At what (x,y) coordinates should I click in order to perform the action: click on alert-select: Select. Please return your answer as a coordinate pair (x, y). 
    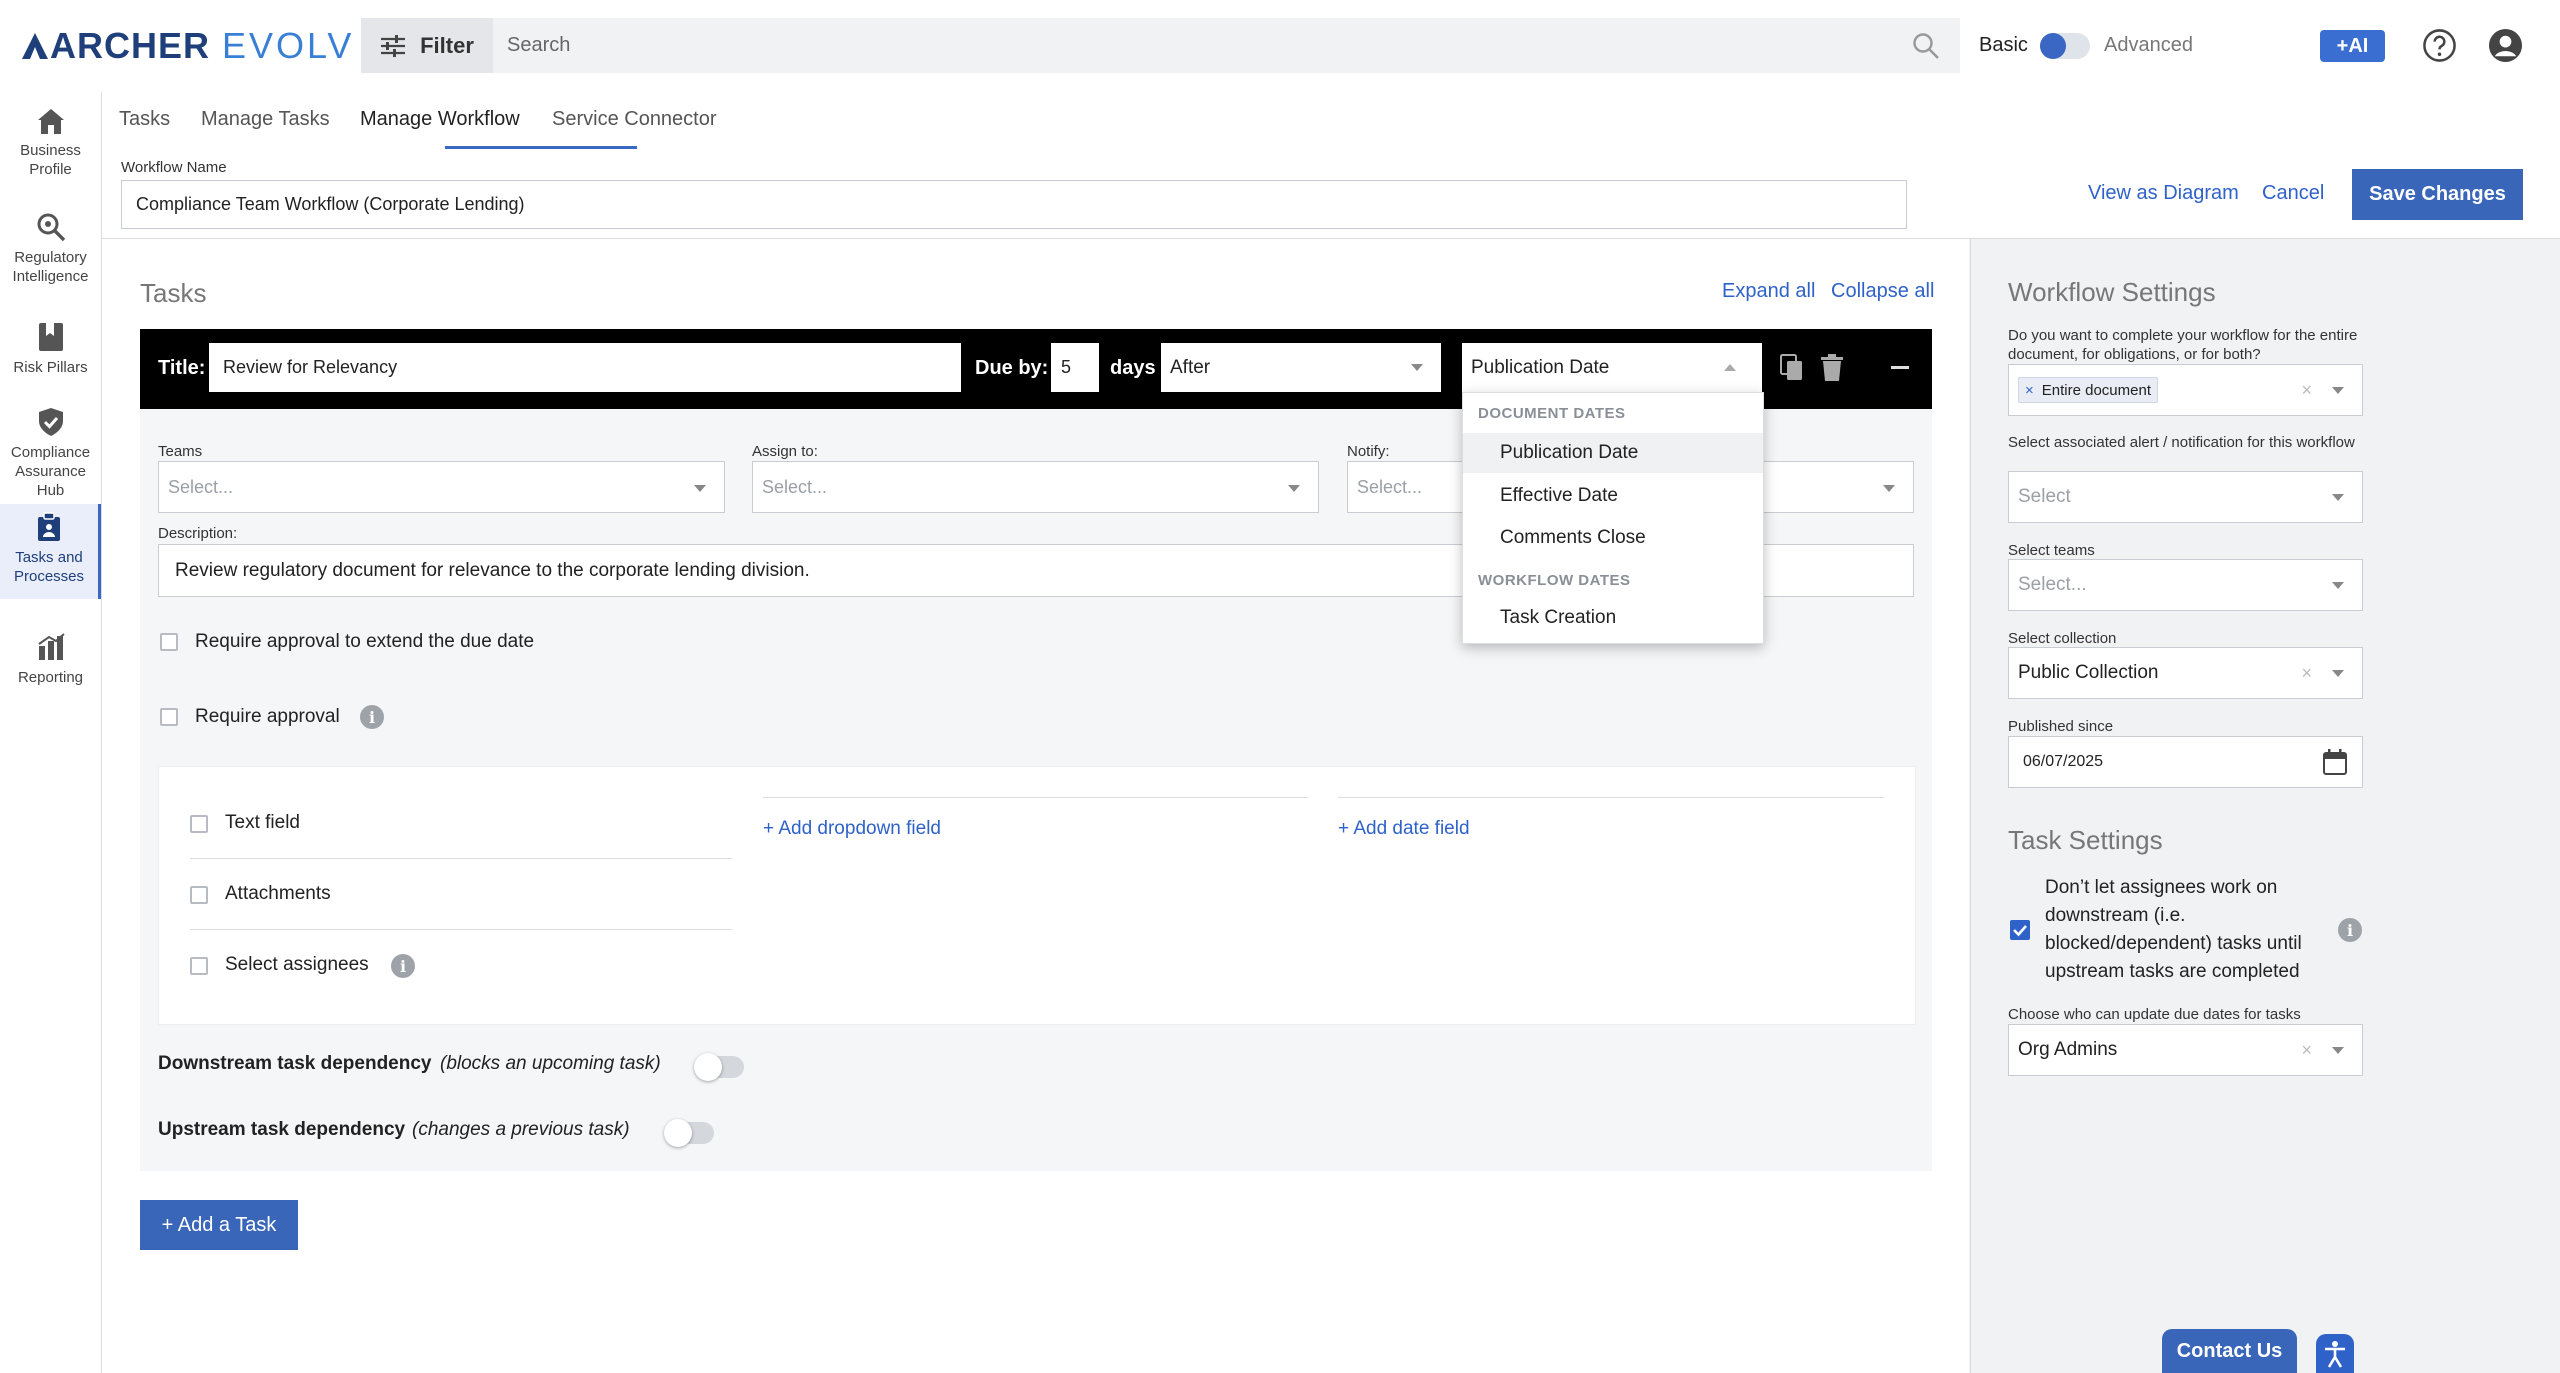
    Looking at the image, I should click on (2185, 497).